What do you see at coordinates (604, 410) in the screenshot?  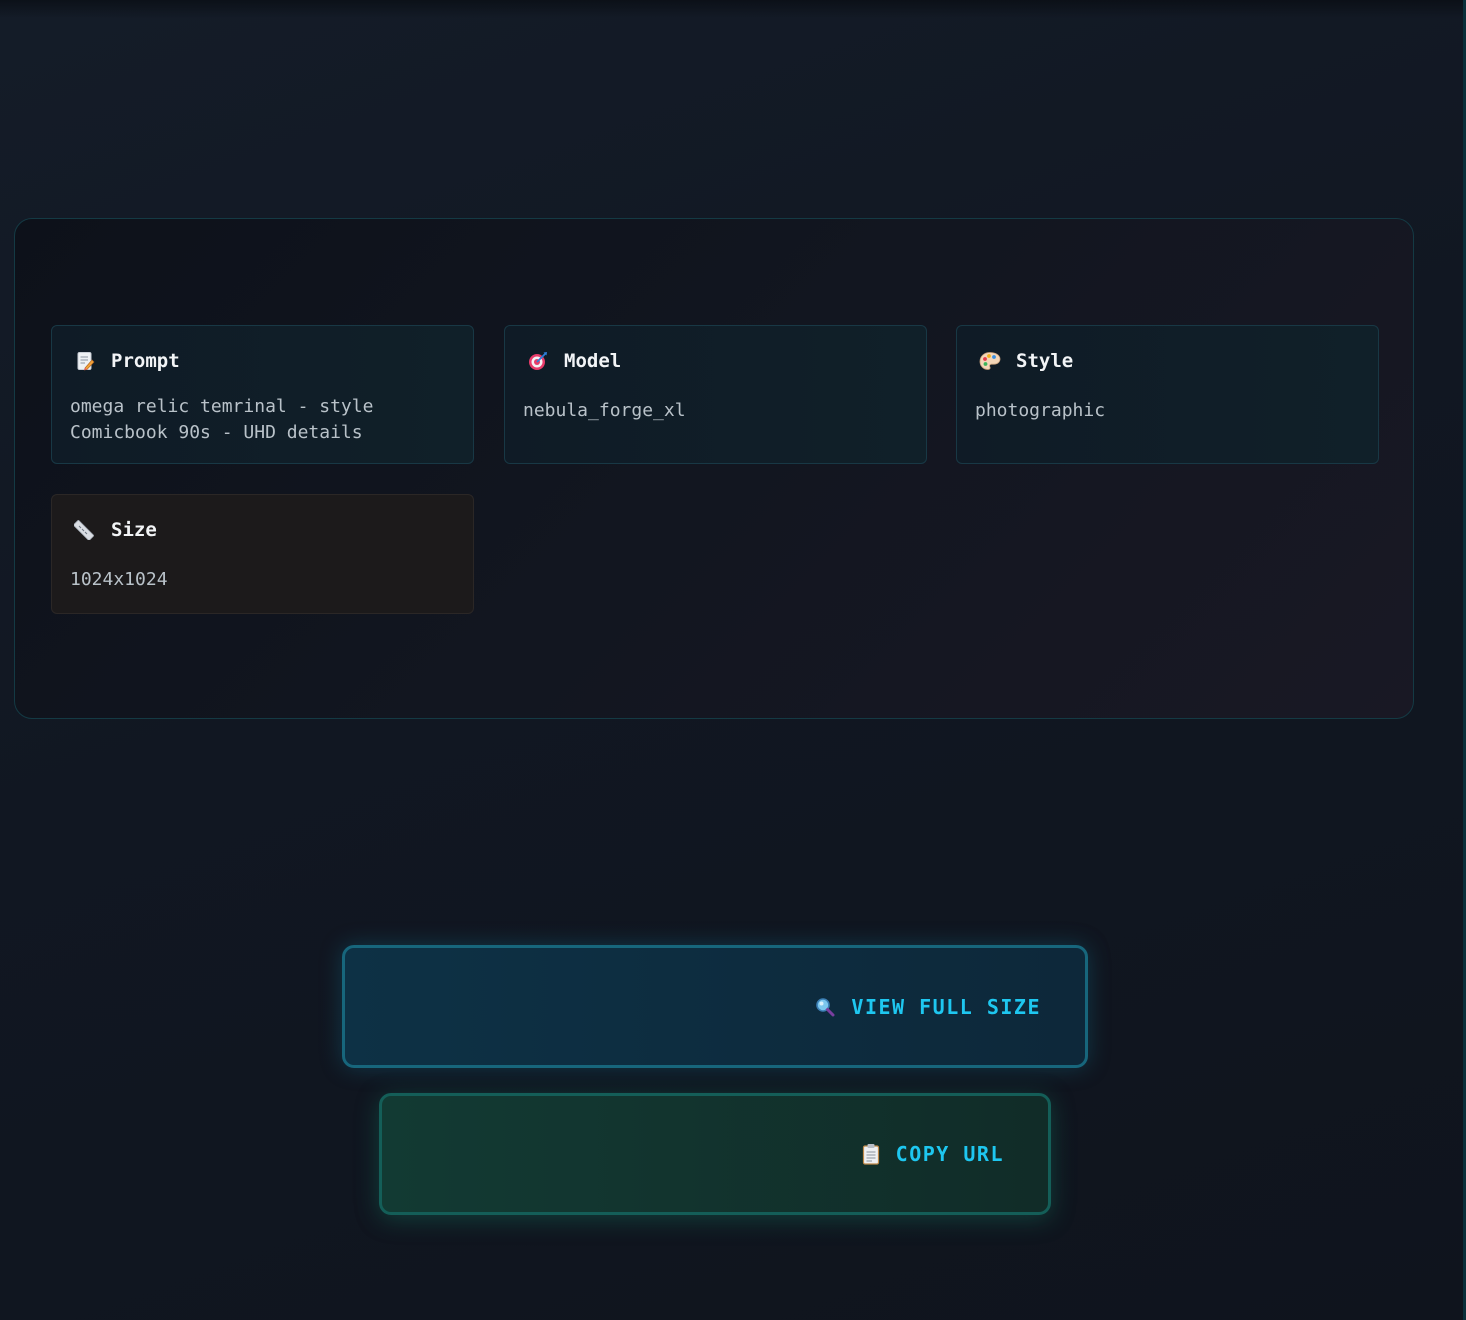 I see `model-value: nebula_forge_xl` at bounding box center [604, 410].